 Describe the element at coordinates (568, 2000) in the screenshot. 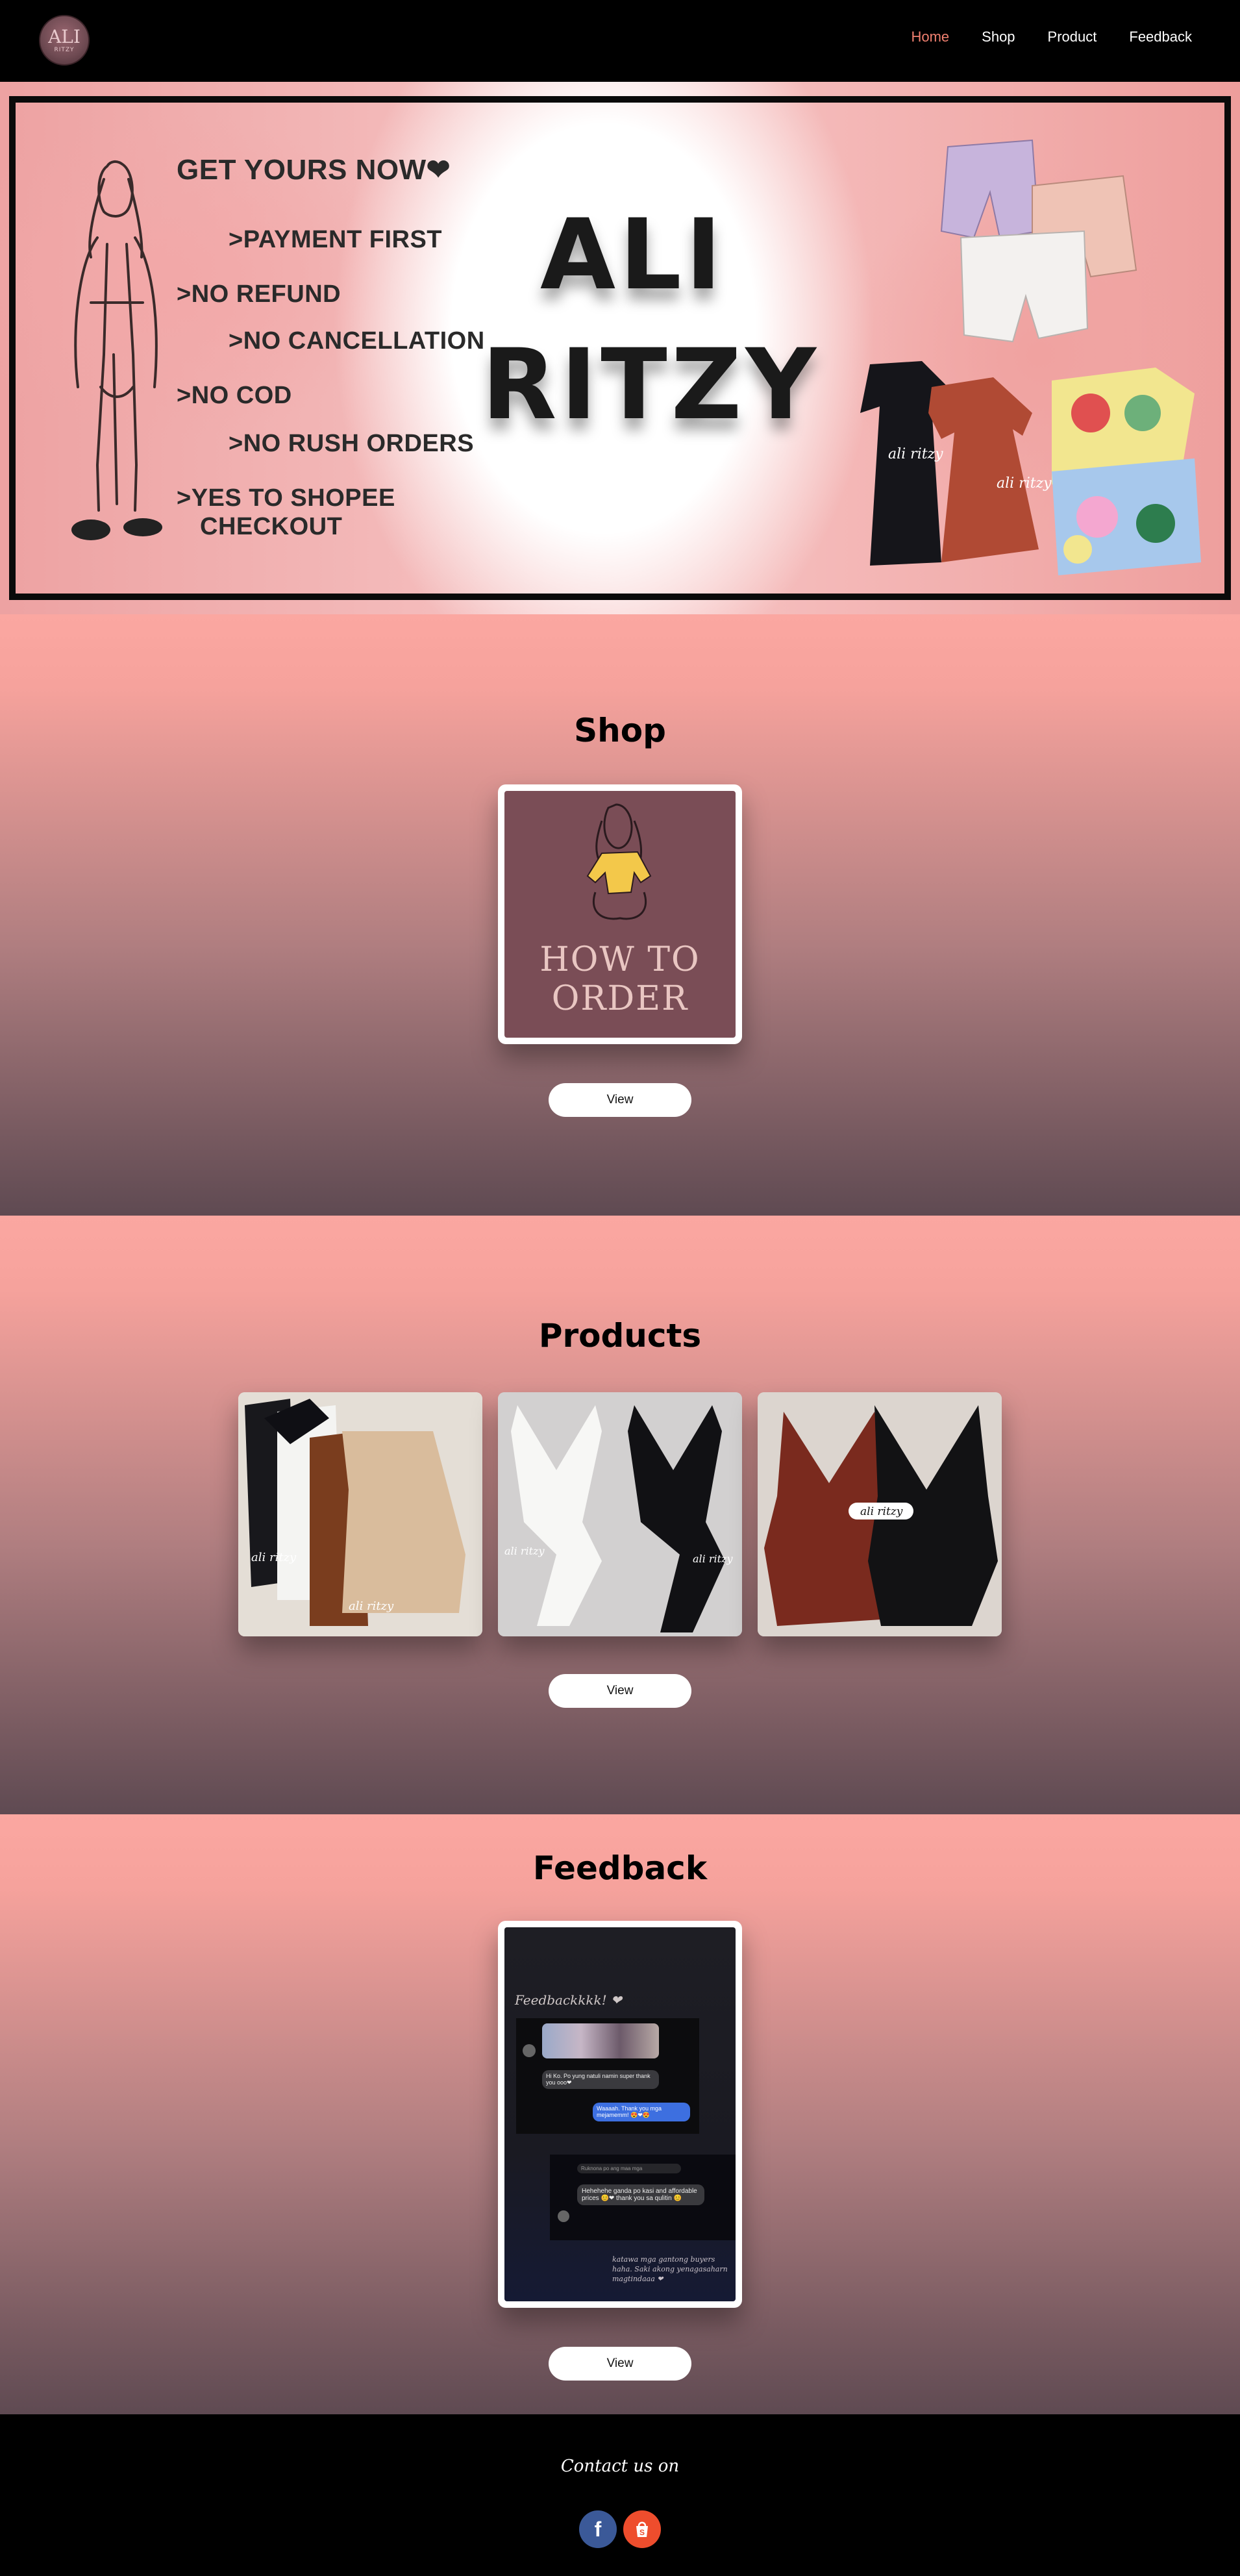

I see `feedback-heading: Feedbackkkk! ❤` at that location.